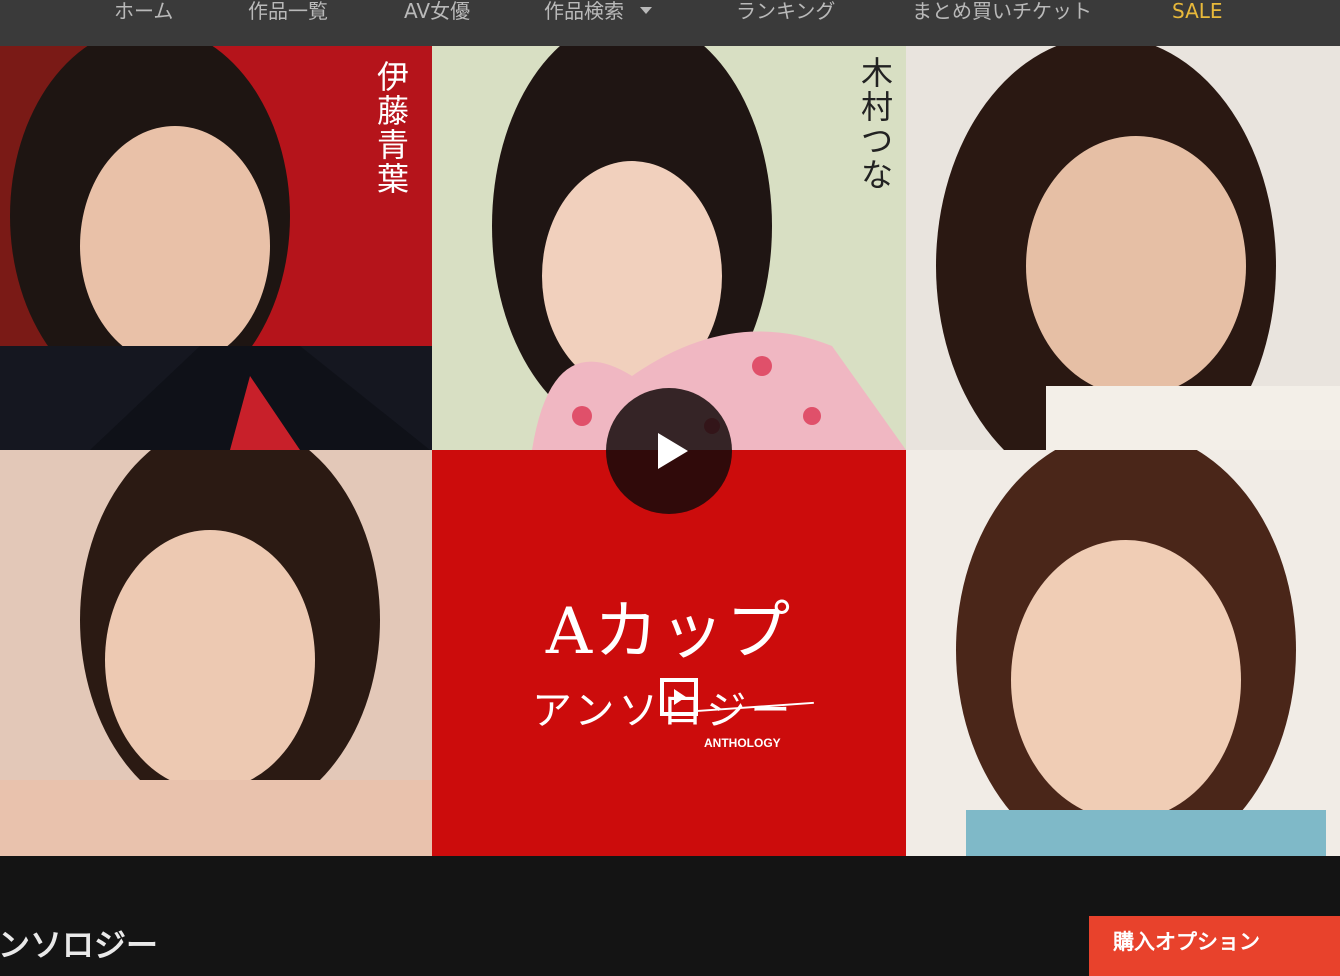 The width and height of the screenshot is (1340, 976). Describe the element at coordinates (669, 632) in the screenshot. I see `logo-main-text: Aカップ` at that location.